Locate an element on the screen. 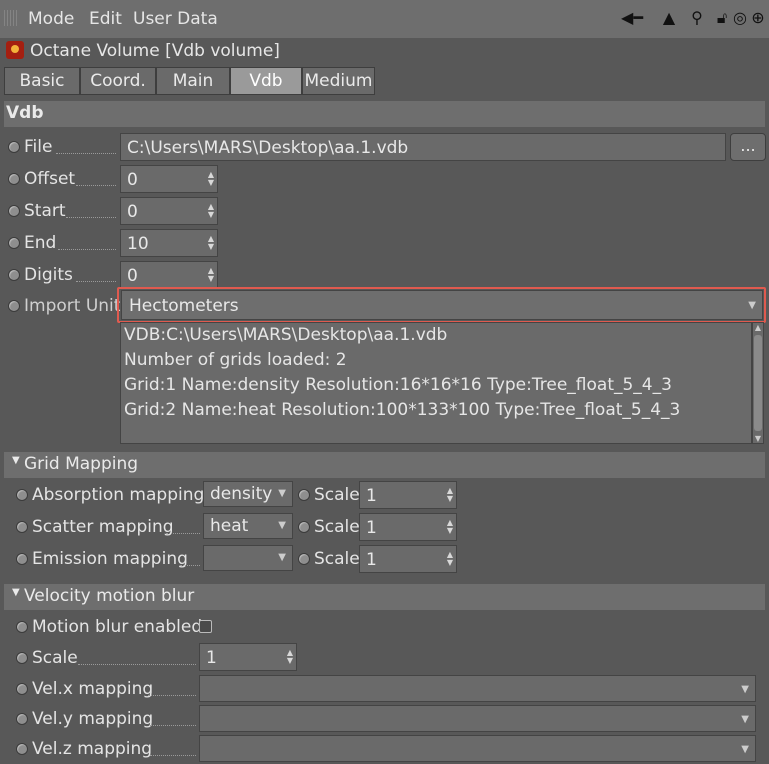  motion-blur-checkbox is located at coordinates (205, 626).